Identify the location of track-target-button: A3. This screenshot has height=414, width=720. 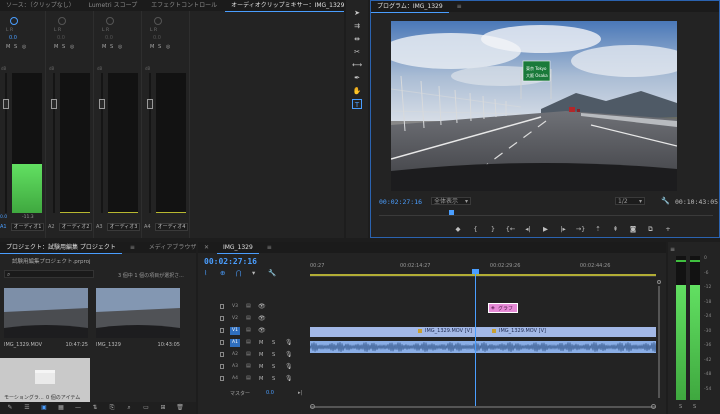
(235, 367).